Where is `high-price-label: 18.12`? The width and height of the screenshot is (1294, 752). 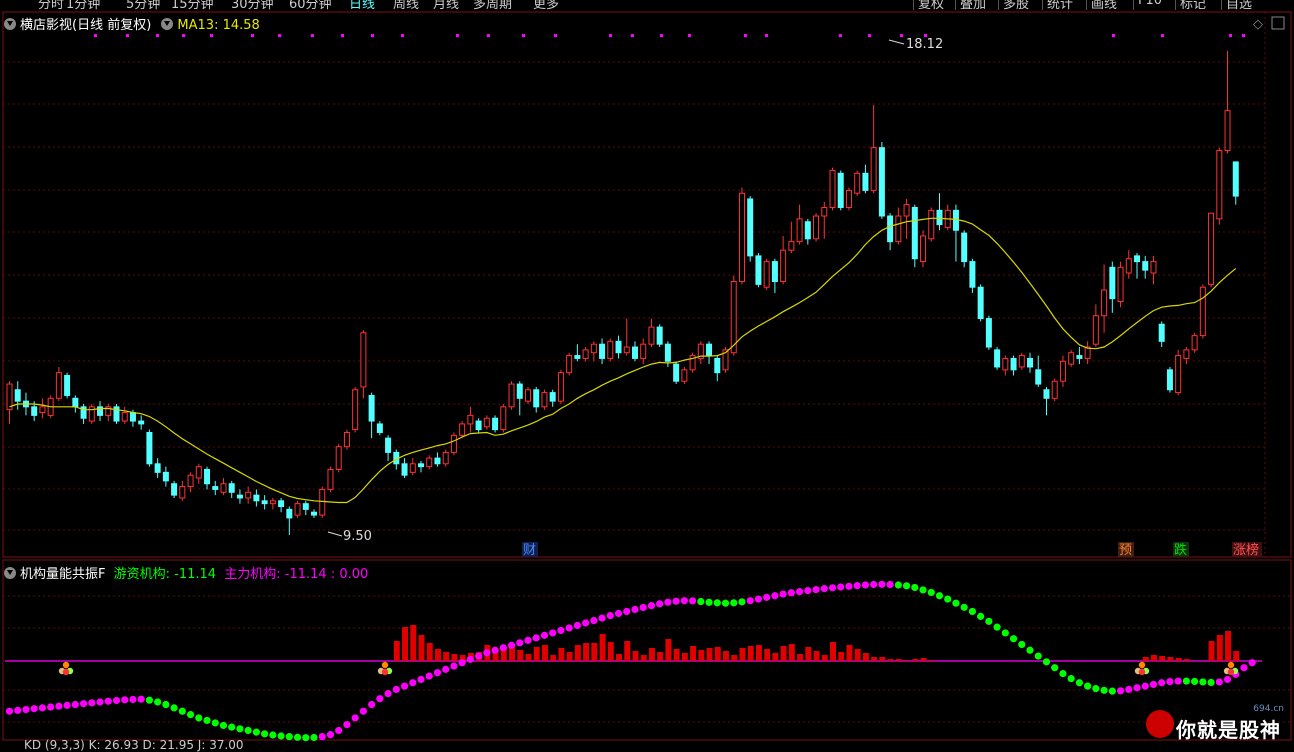
high-price-label: 18.12 is located at coordinates (924, 44).